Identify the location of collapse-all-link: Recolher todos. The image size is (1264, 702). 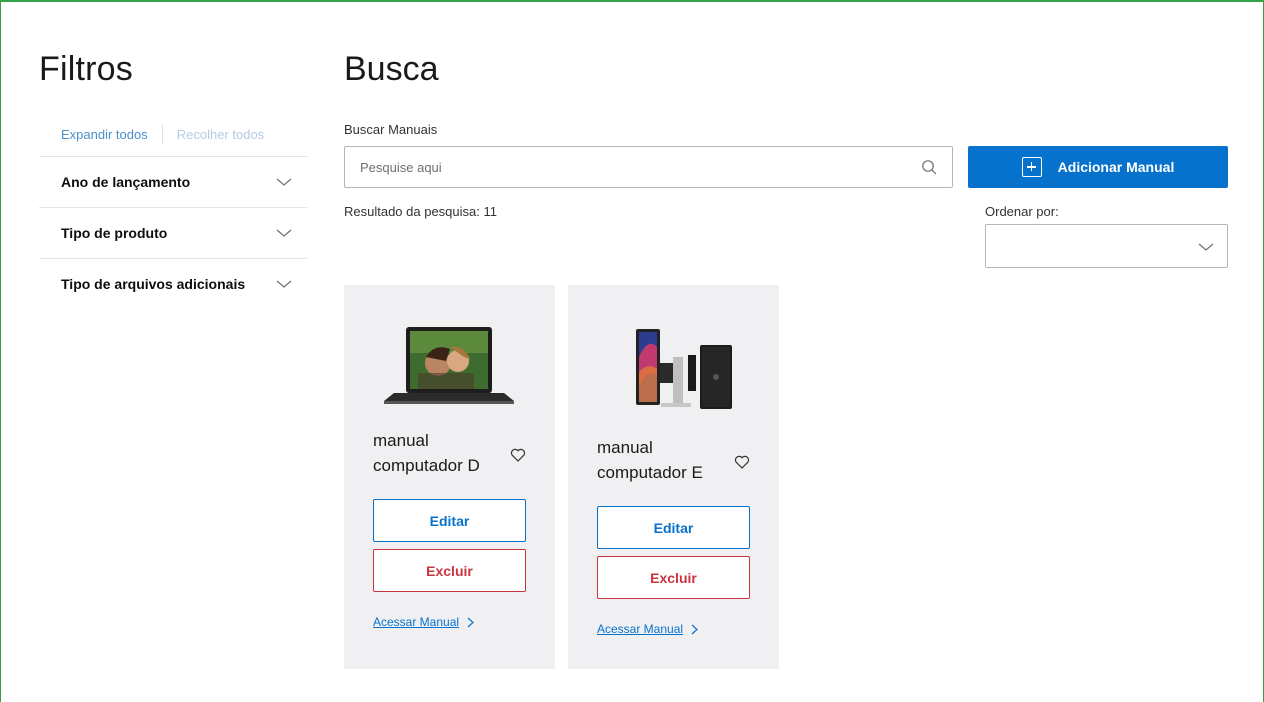
(220, 134).